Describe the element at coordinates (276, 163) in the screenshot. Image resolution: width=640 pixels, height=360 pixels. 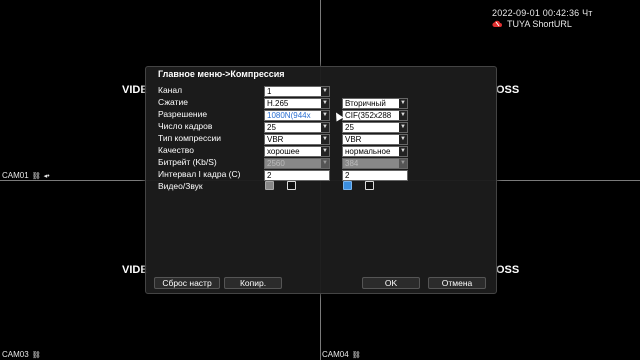
I see `main-bitrate-value: 2560` at that location.